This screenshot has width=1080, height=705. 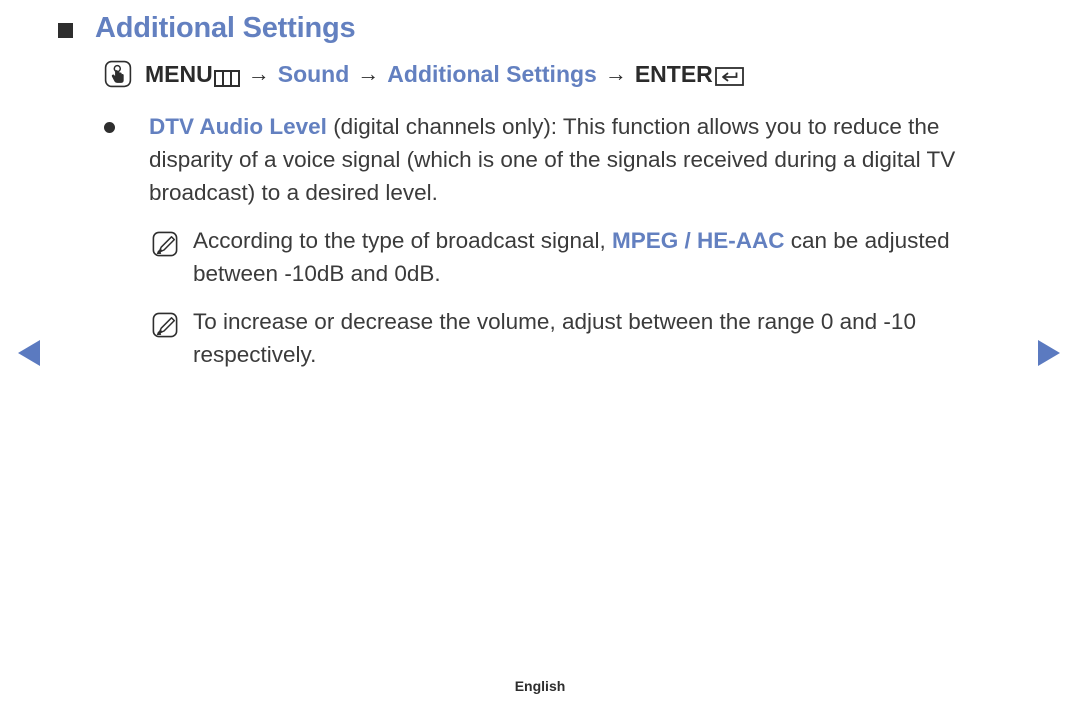 I want to click on triangle-right-icon, so click(x=1049, y=353).